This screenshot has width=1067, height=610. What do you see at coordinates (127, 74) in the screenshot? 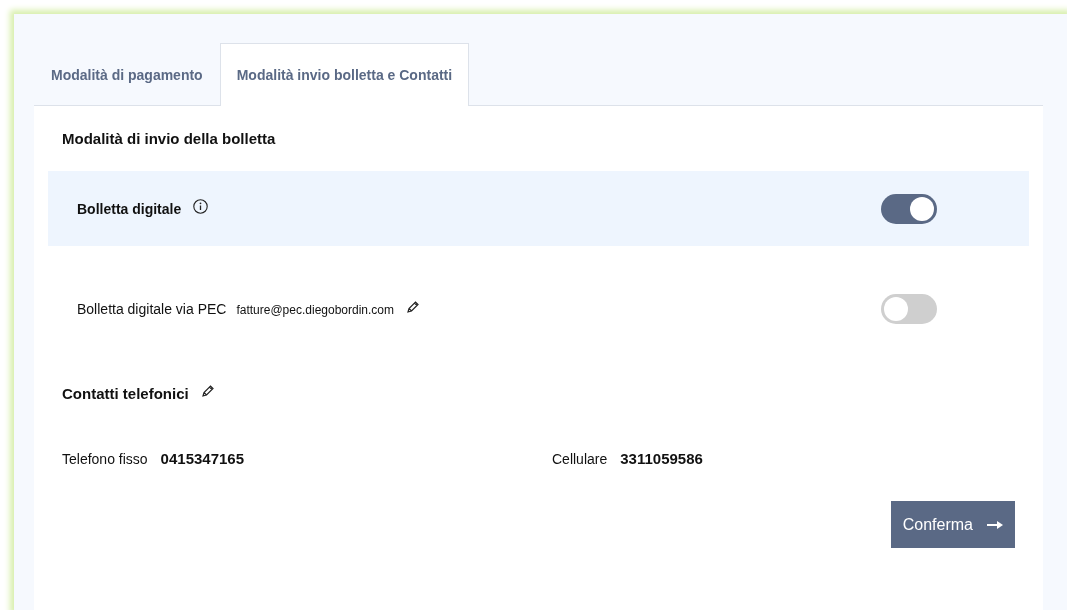
I see `tab: Modalità di pagamento` at bounding box center [127, 74].